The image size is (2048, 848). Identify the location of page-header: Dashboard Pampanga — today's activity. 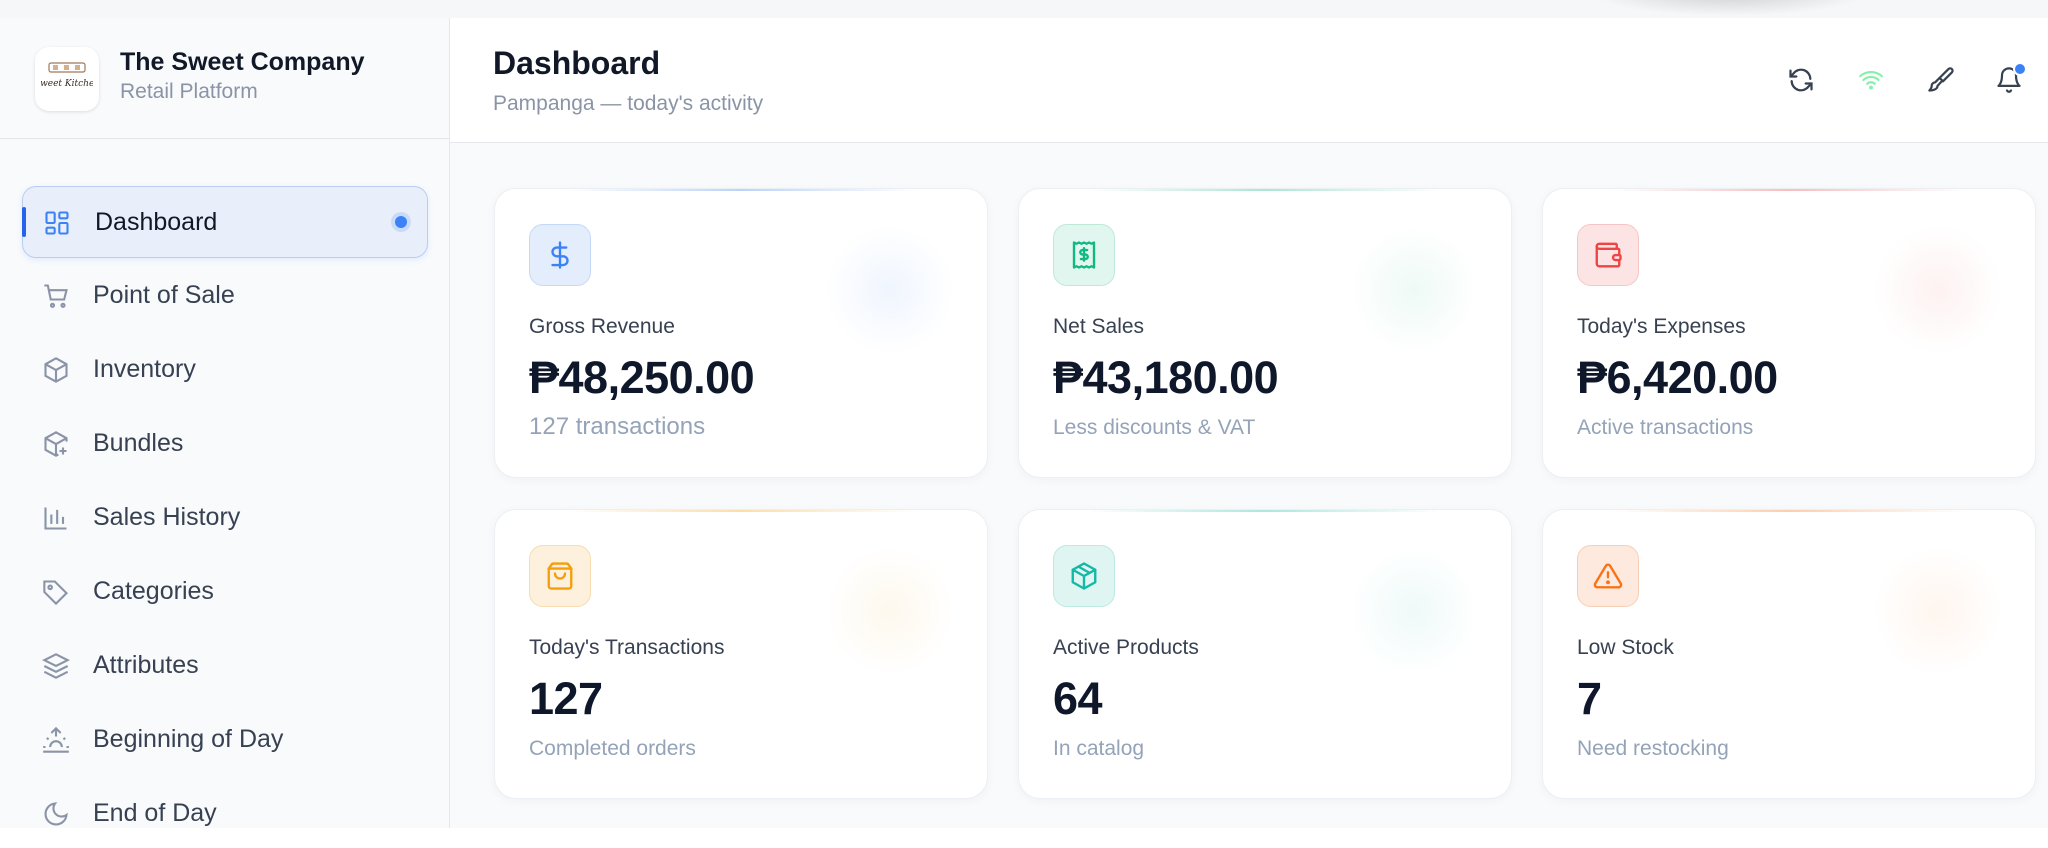
(1249, 80).